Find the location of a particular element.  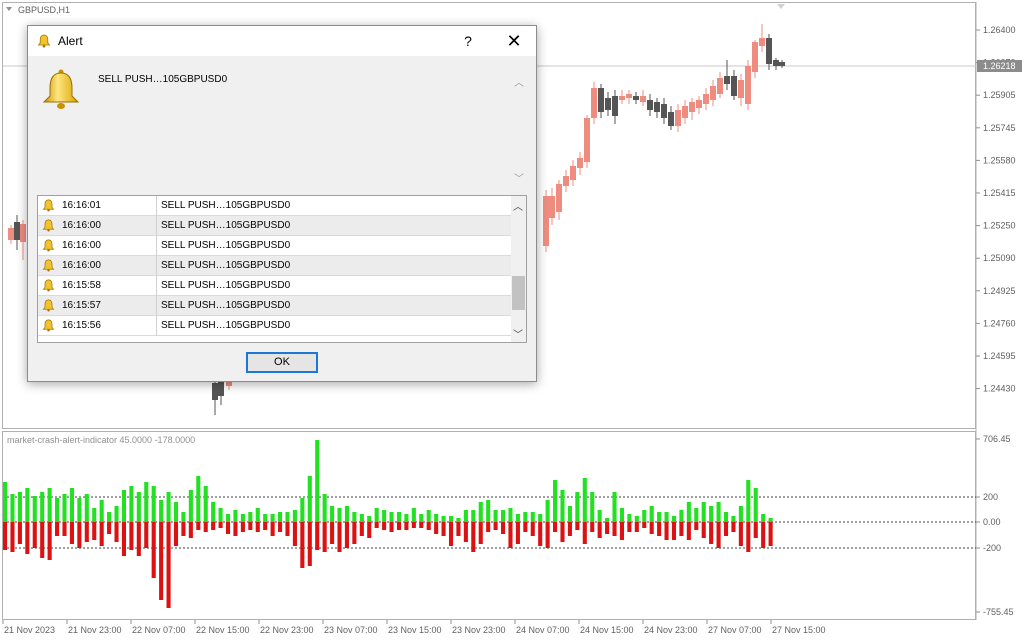

list-scroll-up-icon: ︿ is located at coordinates (518, 205).